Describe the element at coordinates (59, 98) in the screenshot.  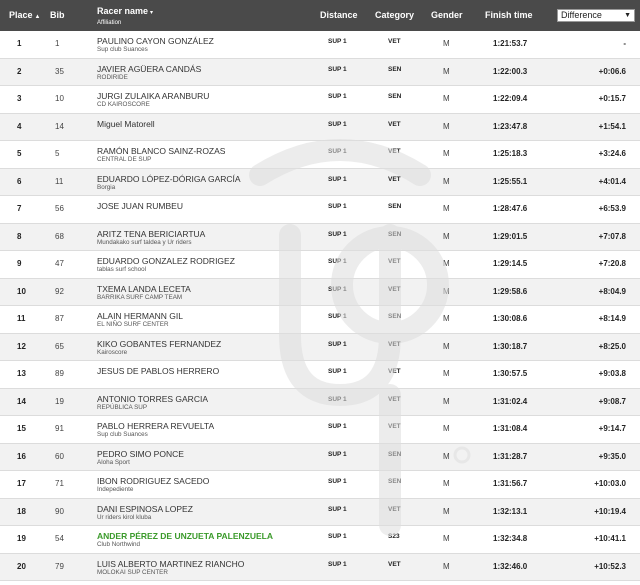
I see `bib-cell: 10` at that location.